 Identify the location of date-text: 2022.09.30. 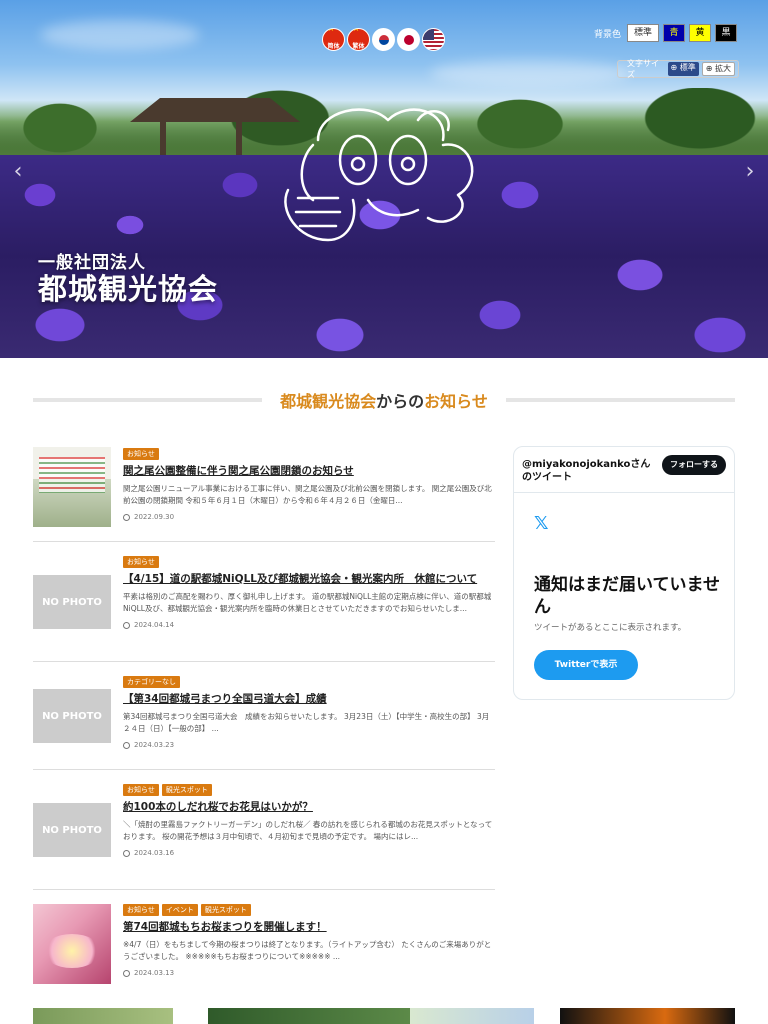
(154, 517).